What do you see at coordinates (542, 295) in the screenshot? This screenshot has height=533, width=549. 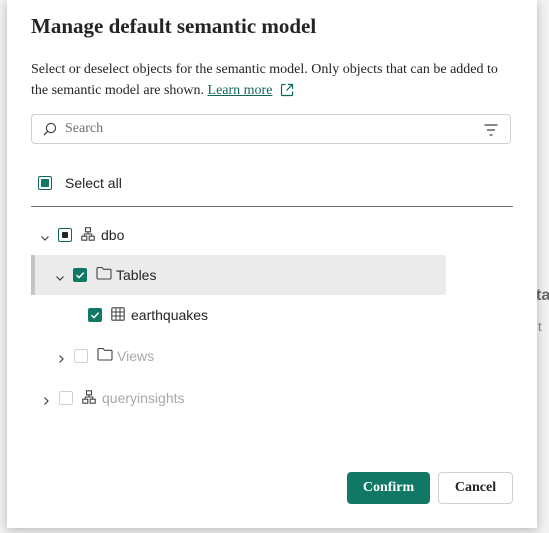 I see `background-heading-fragment: ta` at bounding box center [542, 295].